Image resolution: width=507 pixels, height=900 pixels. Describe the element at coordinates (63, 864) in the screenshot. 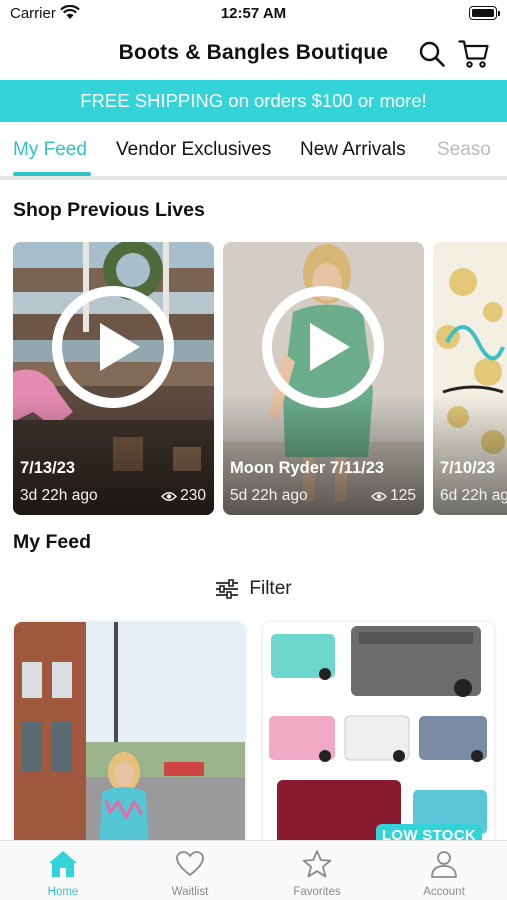

I see `home-icon` at that location.